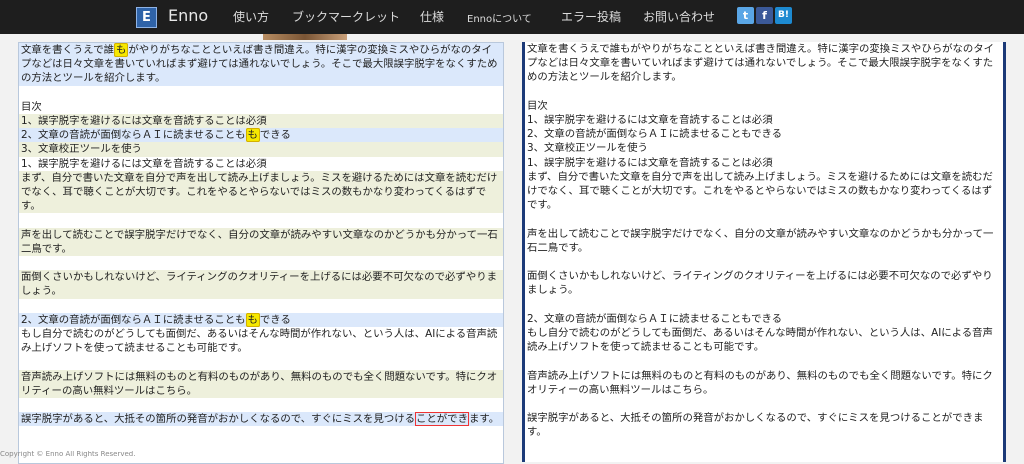 The height and width of the screenshot is (464, 1024). What do you see at coordinates (68, 454) in the screenshot?
I see `copyright: Copyright © Enno All Rights Reserved.` at bounding box center [68, 454].